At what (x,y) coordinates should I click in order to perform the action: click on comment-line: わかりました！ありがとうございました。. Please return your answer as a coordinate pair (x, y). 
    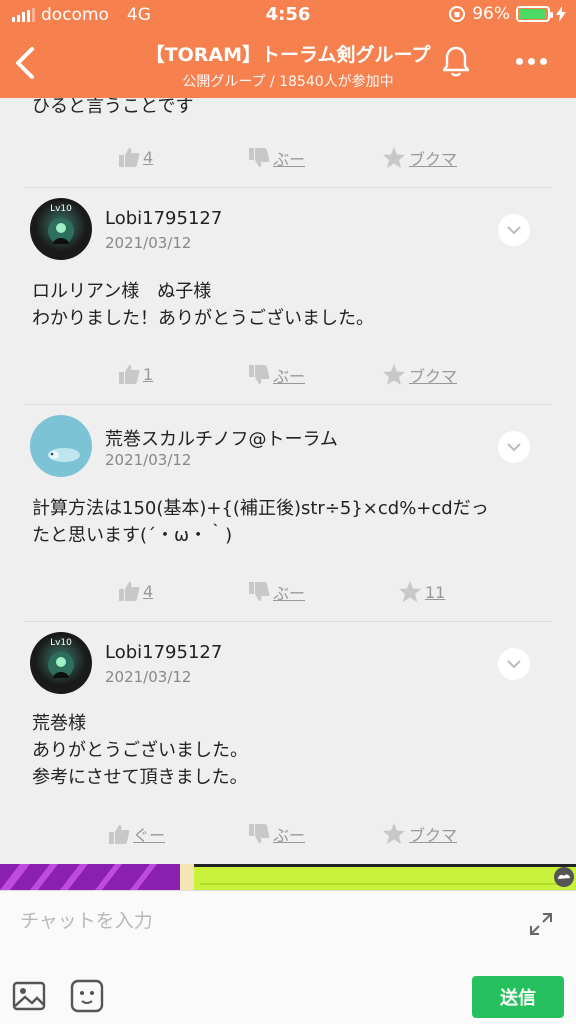
    Looking at the image, I should click on (203, 318).